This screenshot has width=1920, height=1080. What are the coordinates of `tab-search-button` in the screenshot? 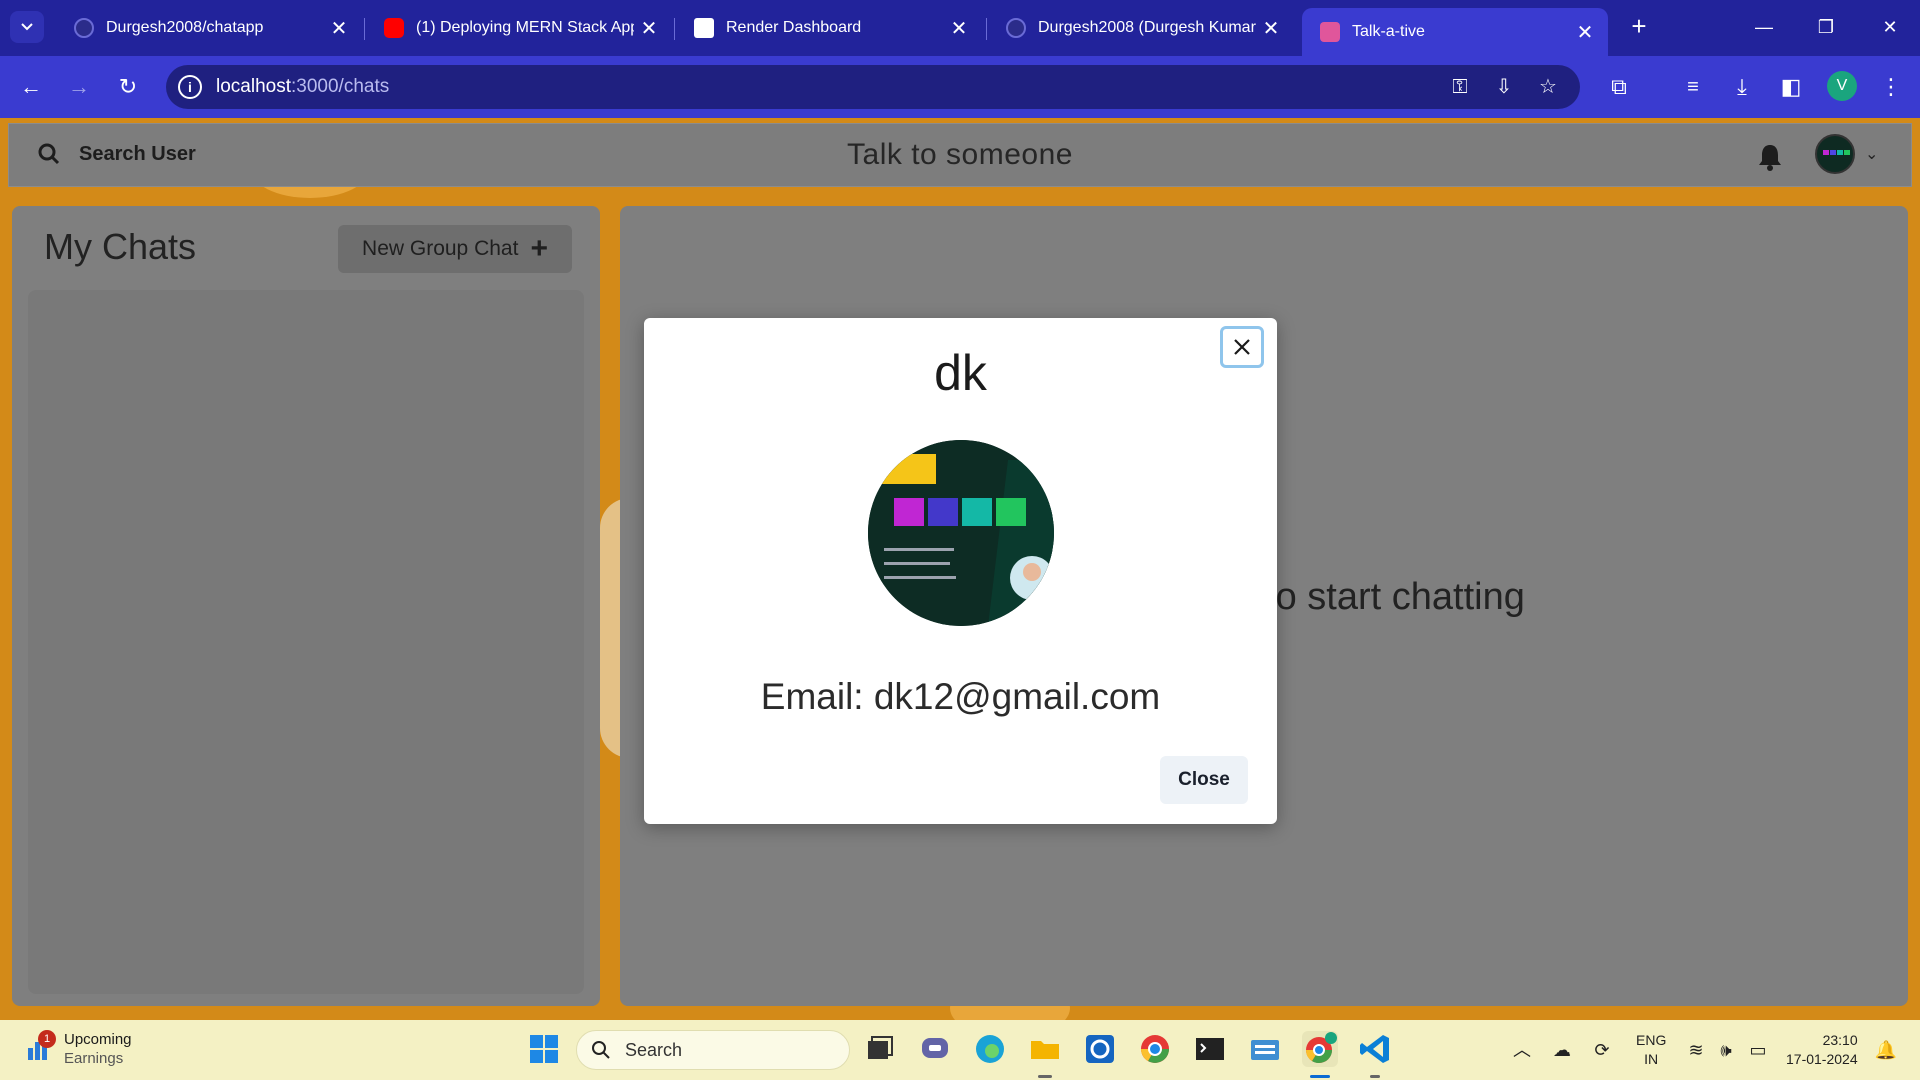 It's located at (27, 27).